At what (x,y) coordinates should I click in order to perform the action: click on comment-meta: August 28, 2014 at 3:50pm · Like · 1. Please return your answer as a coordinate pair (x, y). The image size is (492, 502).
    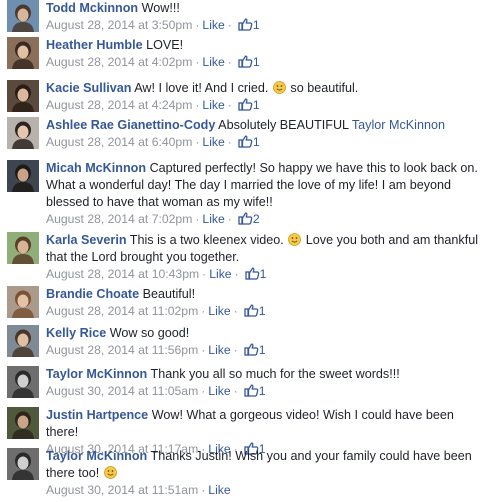
    Looking at the image, I should click on (266, 25).